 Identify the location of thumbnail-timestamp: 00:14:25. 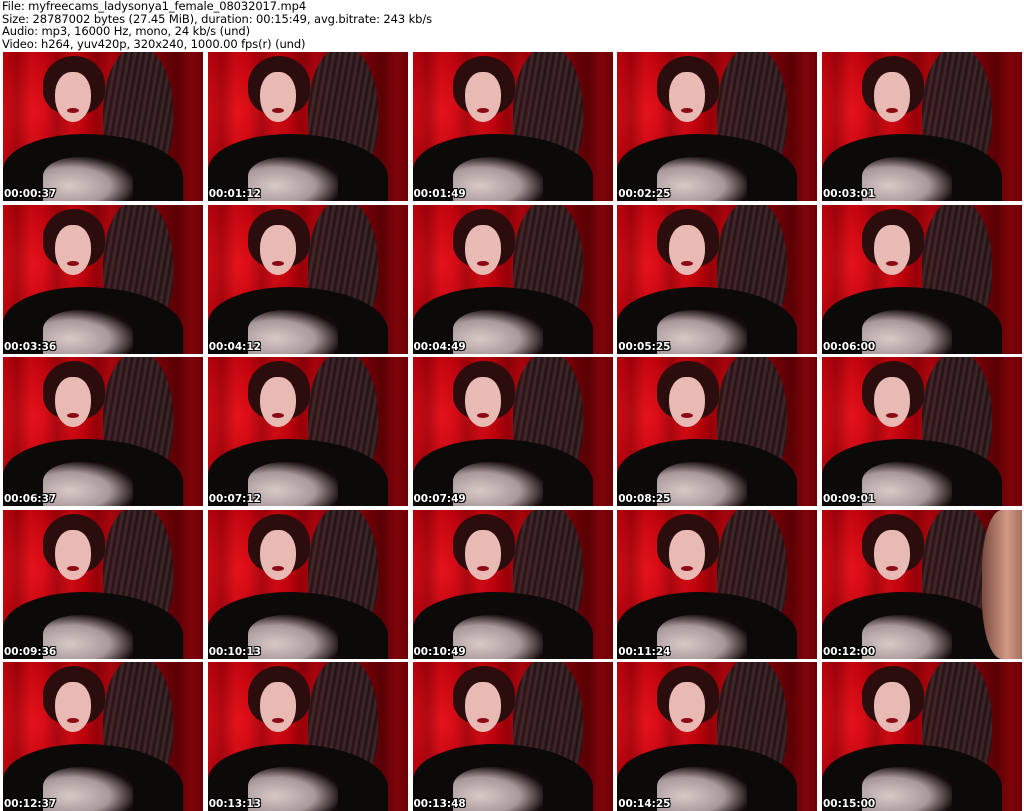
(644, 804).